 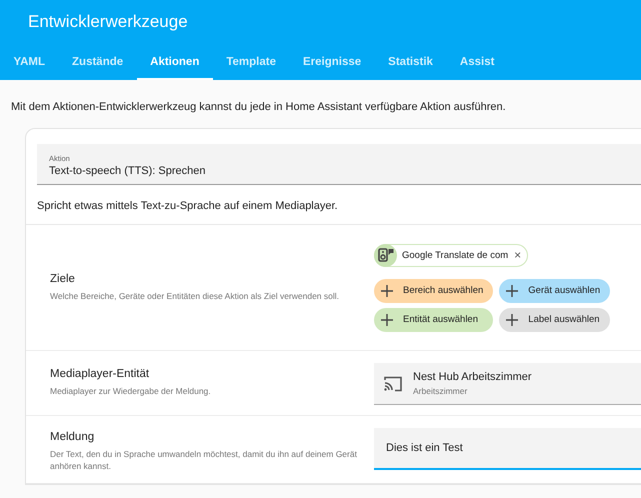 What do you see at coordinates (204, 460) in the screenshot?
I see `row-description: Der Text, den du in Sprache umwandeln möchtest, damit du ihn auf deinem Gerät anhören kannst.` at bounding box center [204, 460].